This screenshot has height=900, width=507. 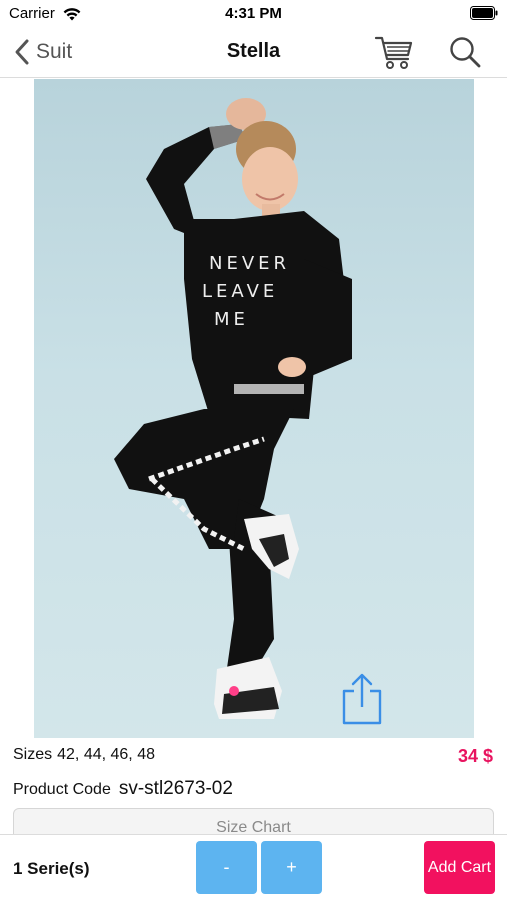 What do you see at coordinates (106, 754) in the screenshot?
I see `sizes-value: 42, 44, 46, 48` at bounding box center [106, 754].